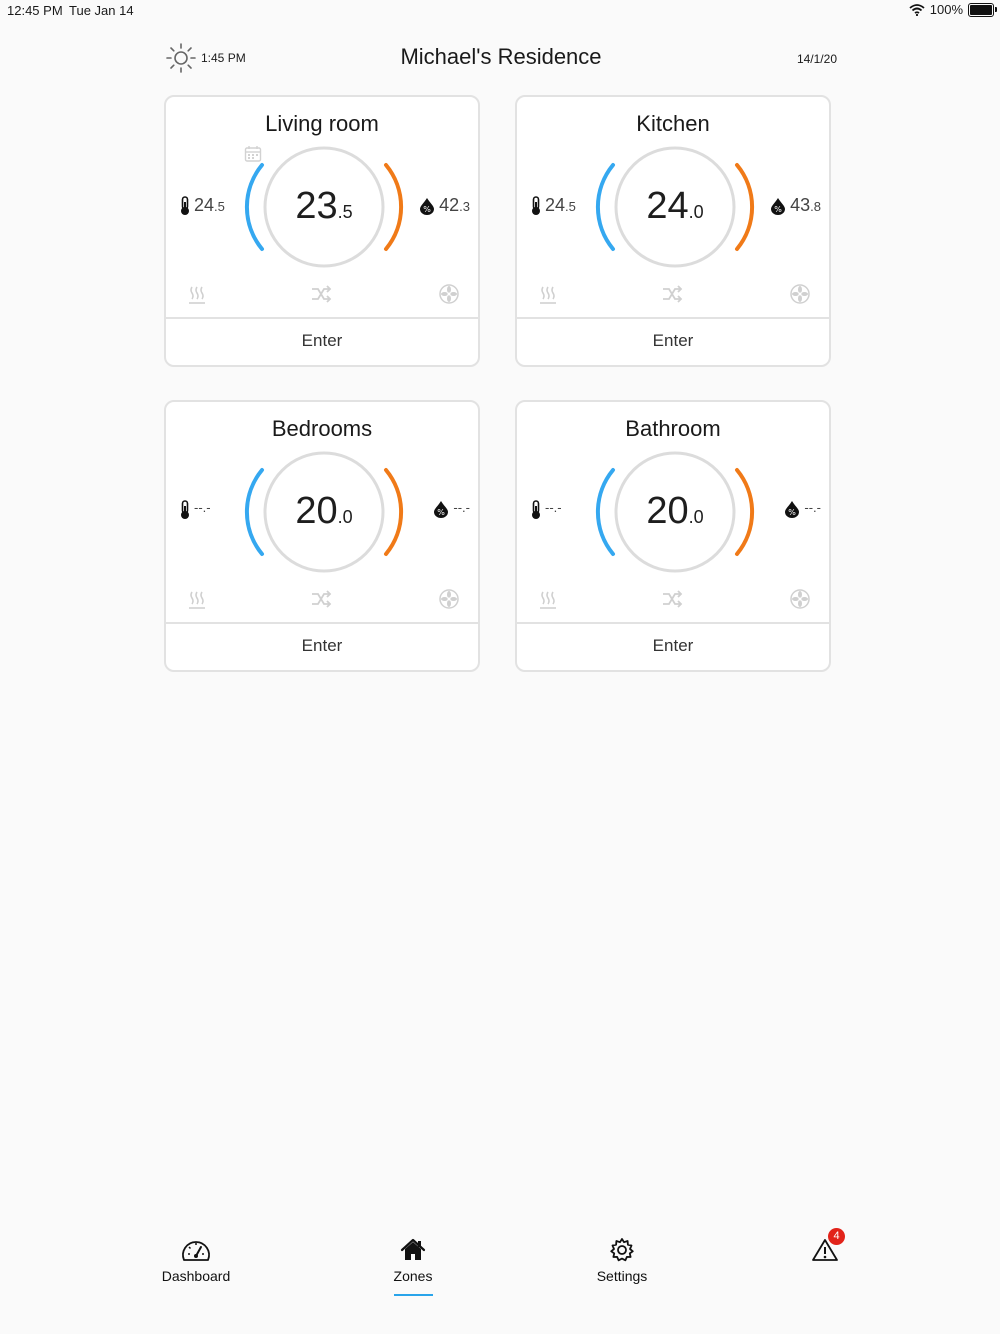 The width and height of the screenshot is (1000, 1334). I want to click on setpoint-dial: 24.0, so click(675, 207).